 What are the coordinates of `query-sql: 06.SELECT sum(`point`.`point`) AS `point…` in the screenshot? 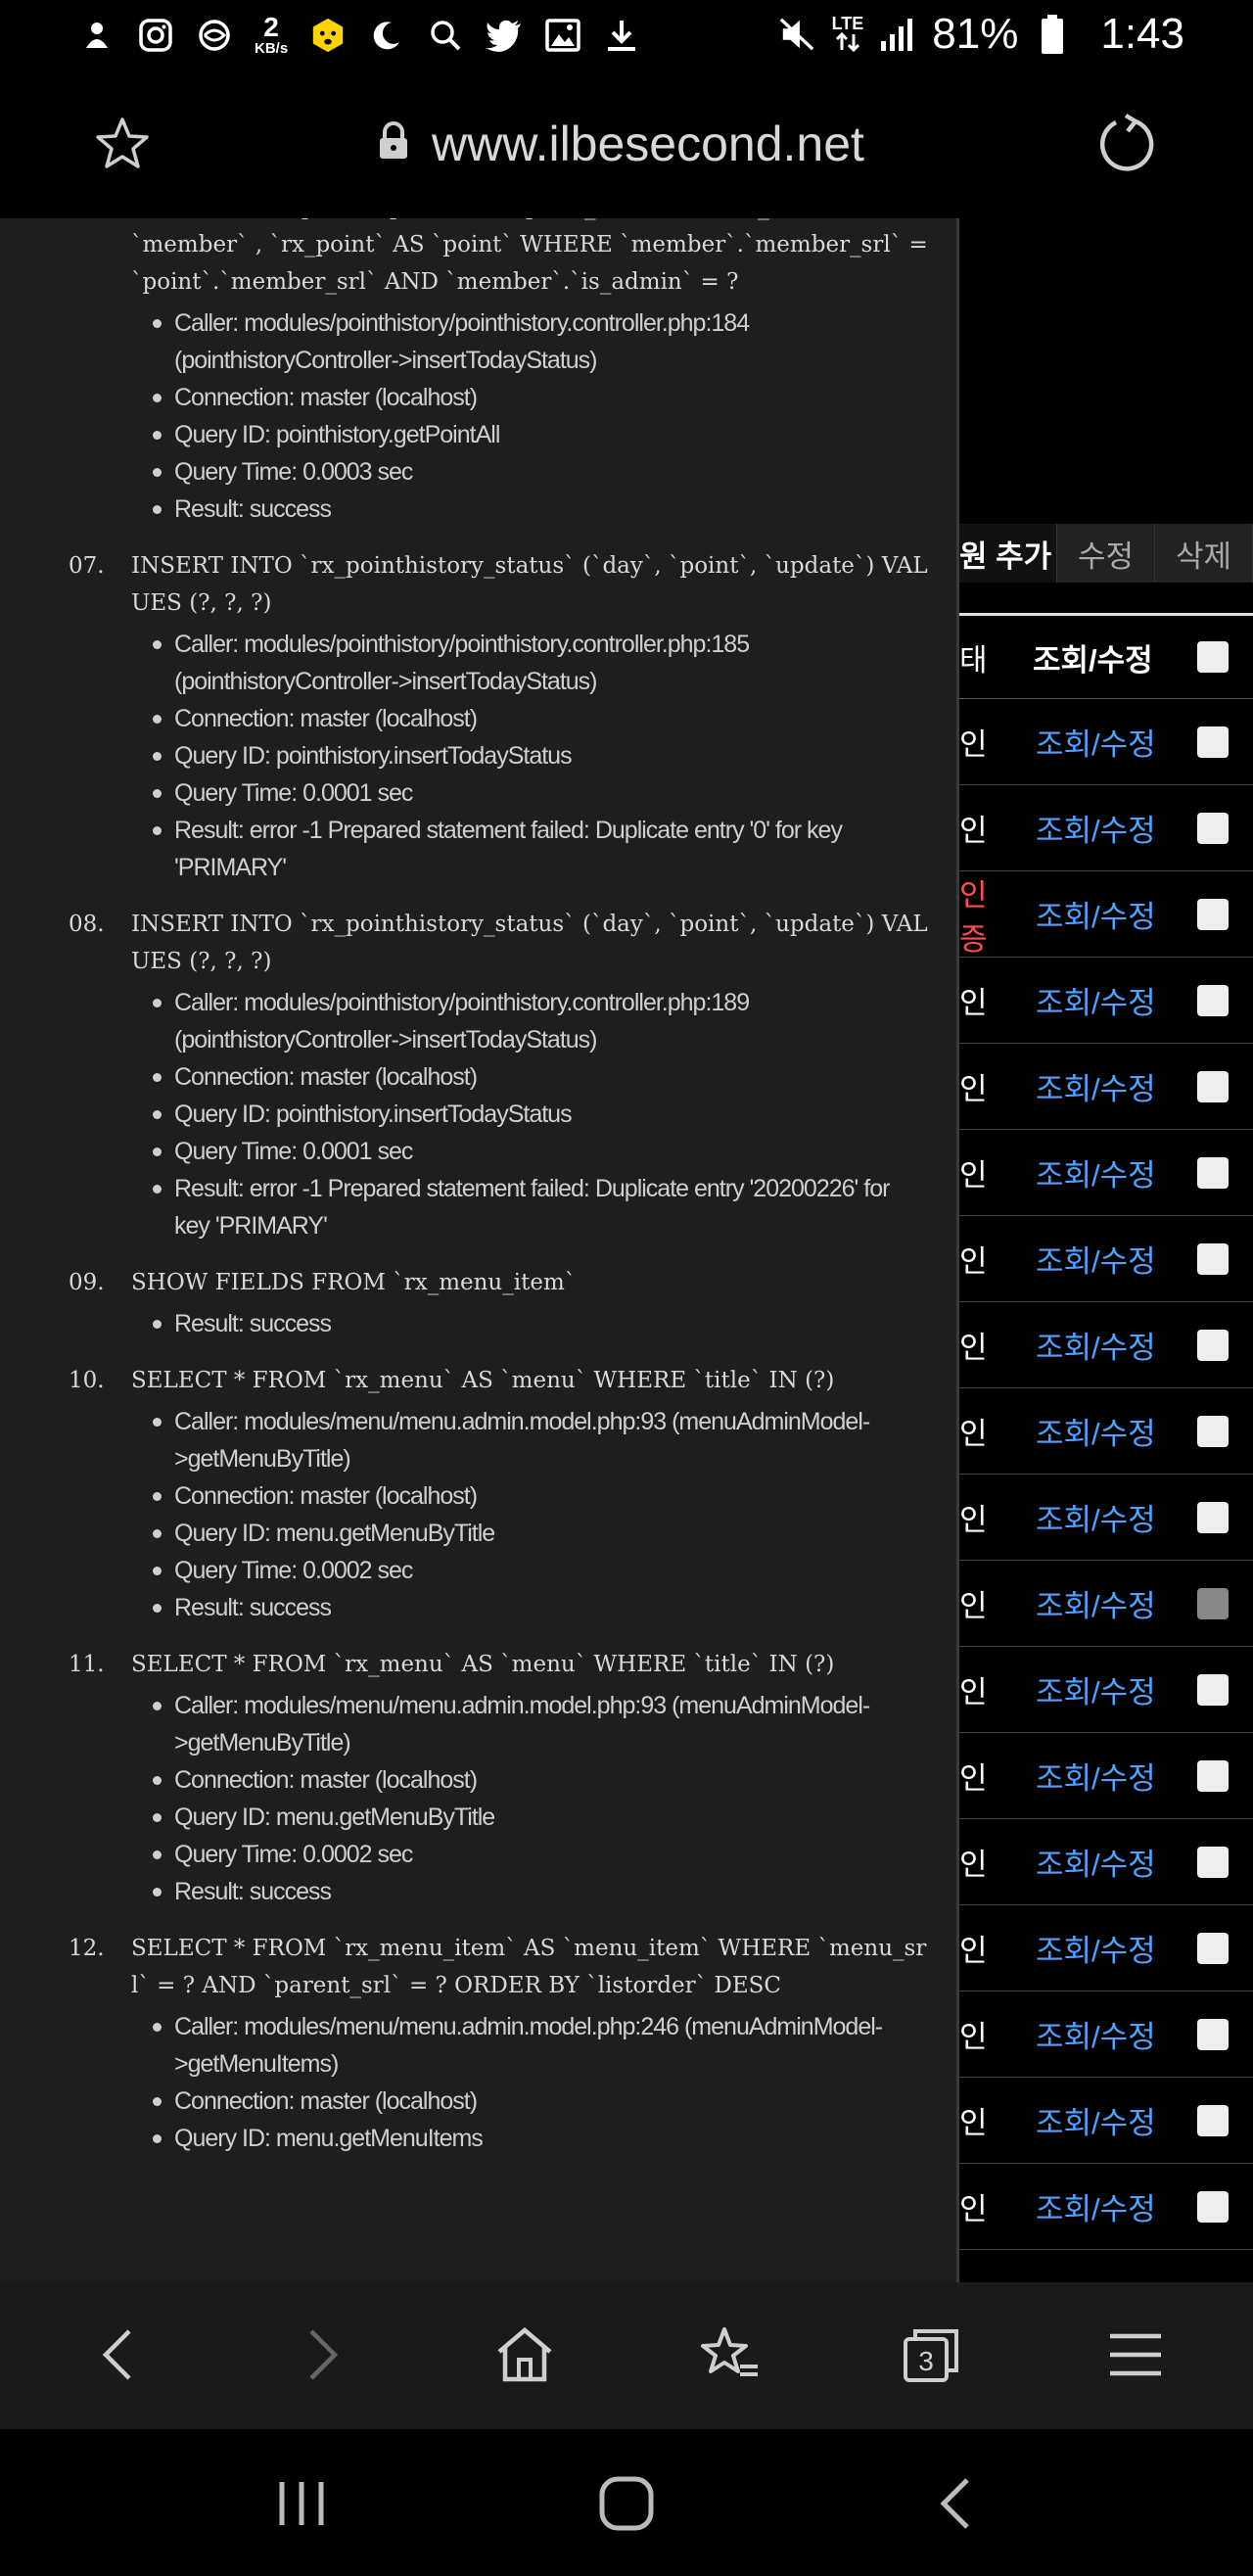 It's located at (499, 259).